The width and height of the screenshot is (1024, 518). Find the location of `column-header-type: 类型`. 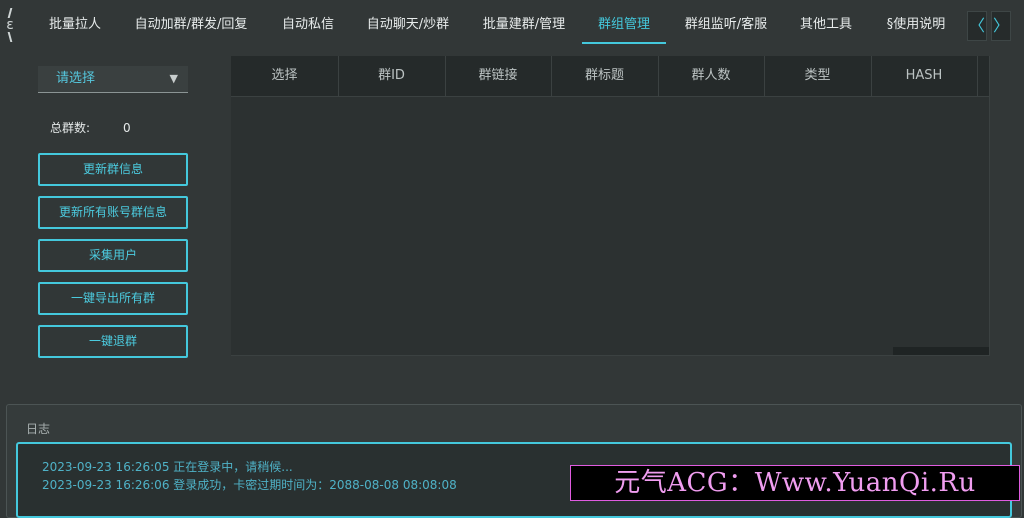

column-header-type: 类型 is located at coordinates (818, 76).